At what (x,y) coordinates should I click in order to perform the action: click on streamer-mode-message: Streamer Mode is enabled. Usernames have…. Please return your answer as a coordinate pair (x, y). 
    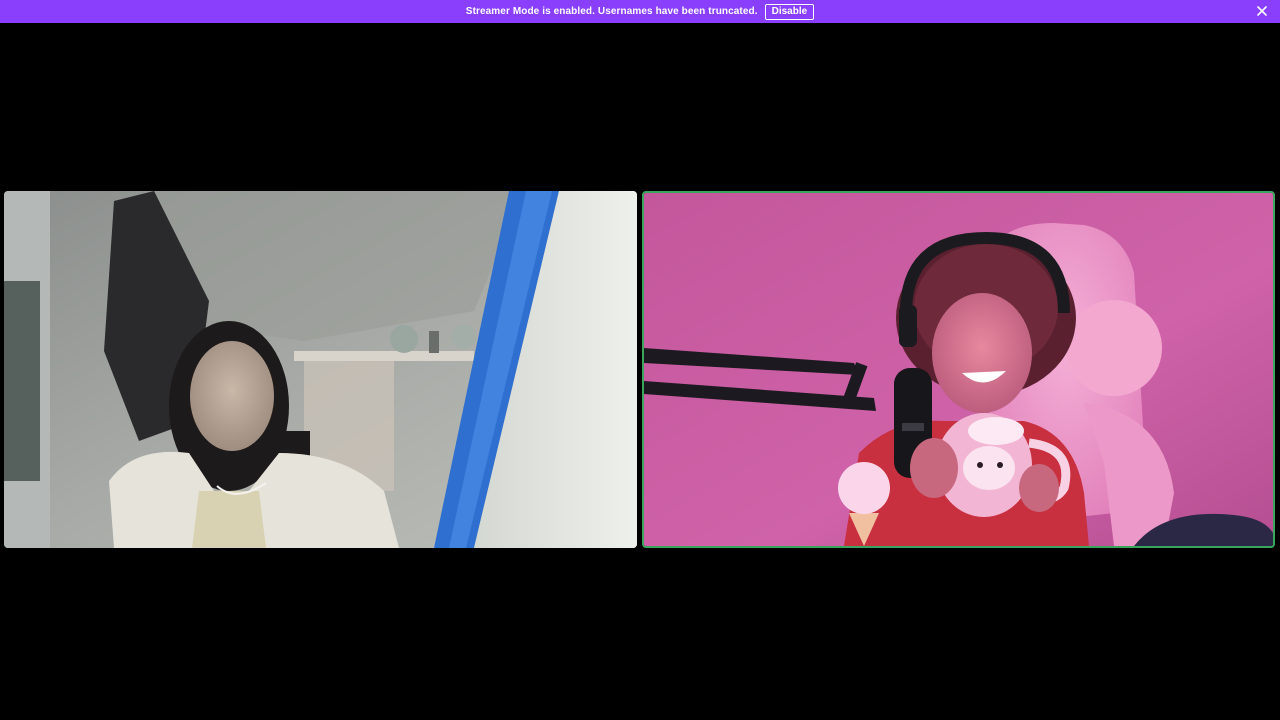
    Looking at the image, I should click on (611, 11).